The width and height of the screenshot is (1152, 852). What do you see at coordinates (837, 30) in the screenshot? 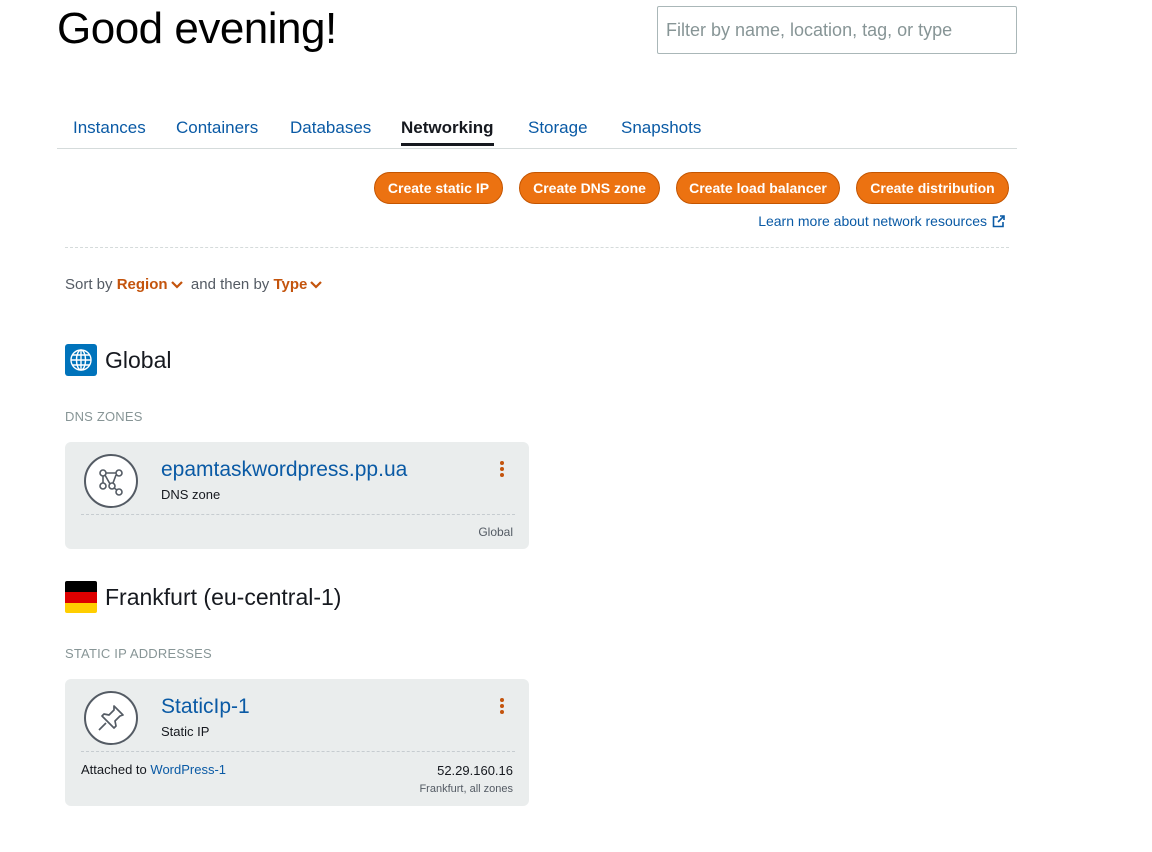
I see `search-input` at bounding box center [837, 30].